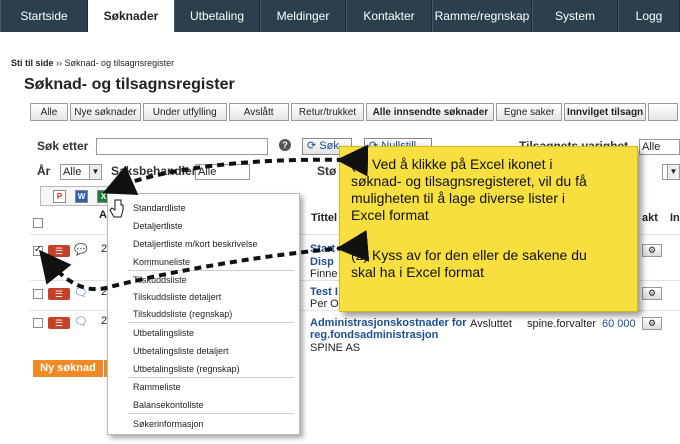  Describe the element at coordinates (327, 112) in the screenshot. I see `filter-returned: Retur/trukket` at that location.